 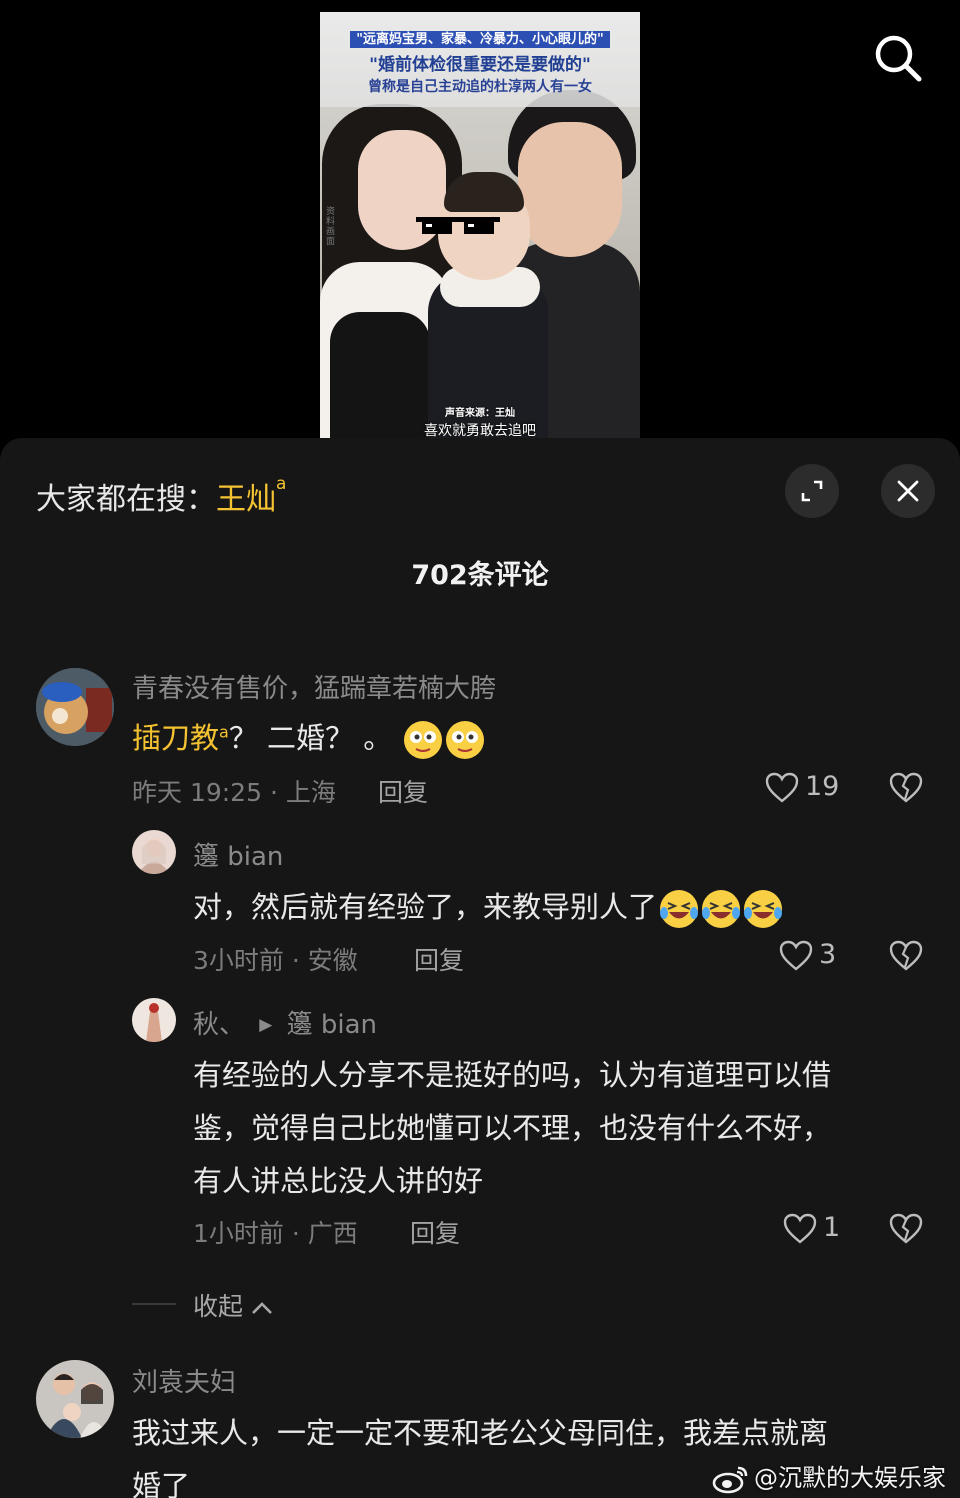 I want to click on comment-username: 秋、 ▶ 籩 bian, so click(x=285, y=1022).